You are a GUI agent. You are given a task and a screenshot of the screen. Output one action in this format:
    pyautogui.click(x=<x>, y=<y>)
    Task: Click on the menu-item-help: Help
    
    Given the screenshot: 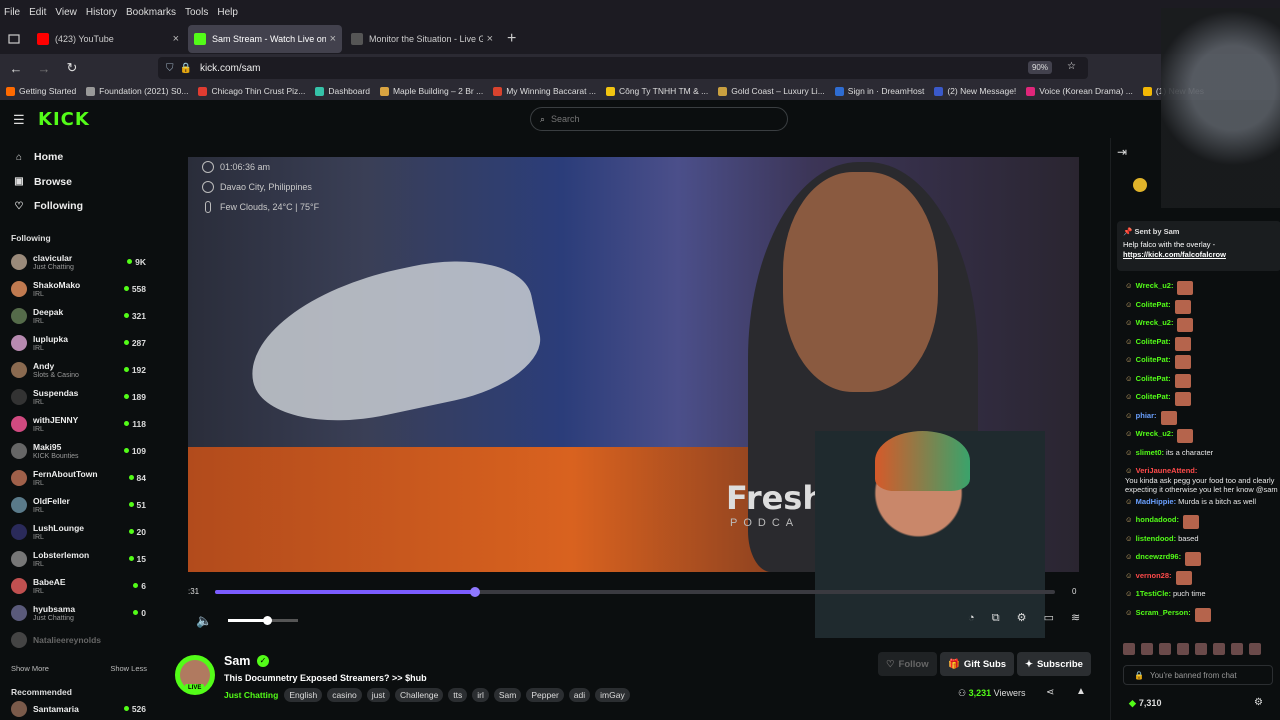 What is the action you would take?
    pyautogui.click(x=227, y=12)
    